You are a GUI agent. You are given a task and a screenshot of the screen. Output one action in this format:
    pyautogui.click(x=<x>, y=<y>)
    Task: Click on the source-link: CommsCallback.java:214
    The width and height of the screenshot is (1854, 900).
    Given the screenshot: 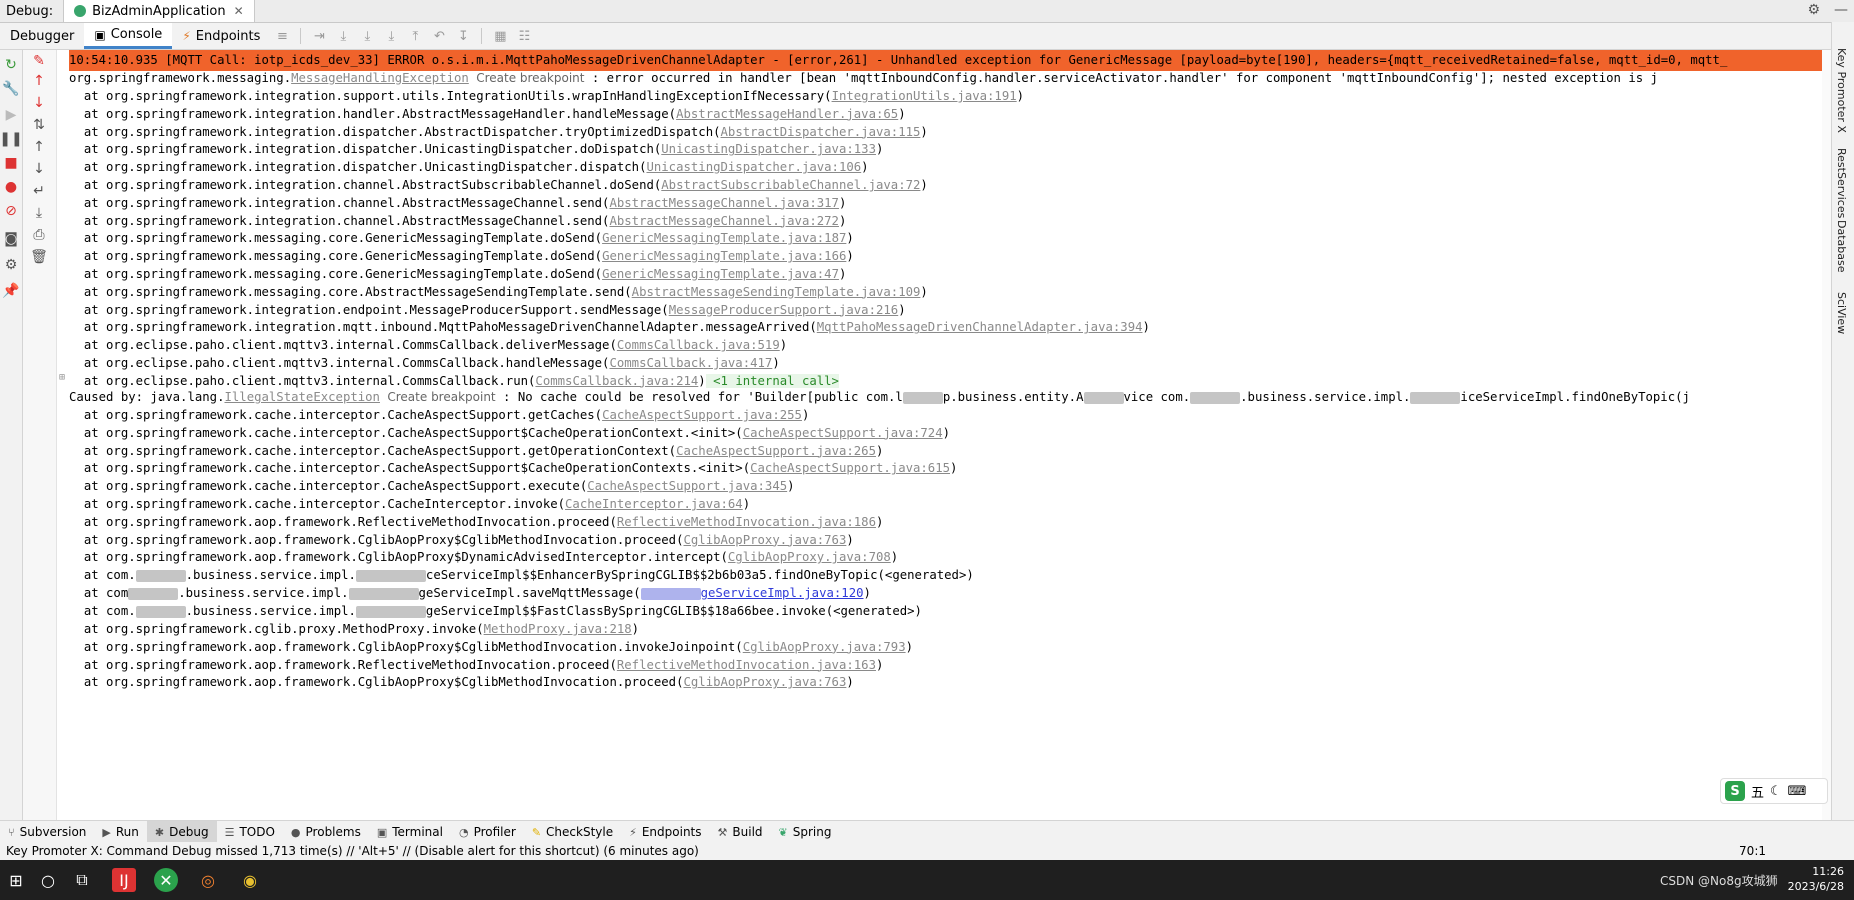 What is the action you would take?
    pyautogui.click(x=616, y=381)
    